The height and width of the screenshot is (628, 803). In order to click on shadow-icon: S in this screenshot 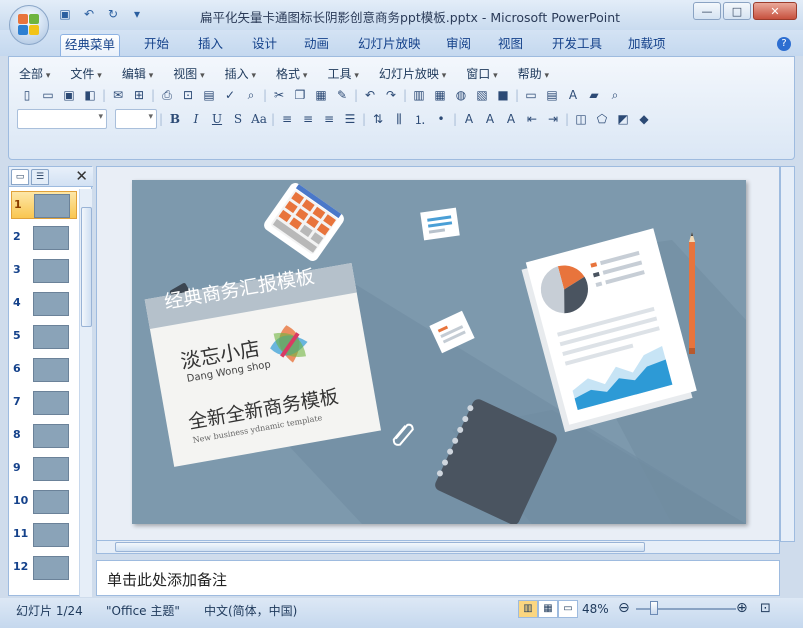, I will do `click(238, 119)`.